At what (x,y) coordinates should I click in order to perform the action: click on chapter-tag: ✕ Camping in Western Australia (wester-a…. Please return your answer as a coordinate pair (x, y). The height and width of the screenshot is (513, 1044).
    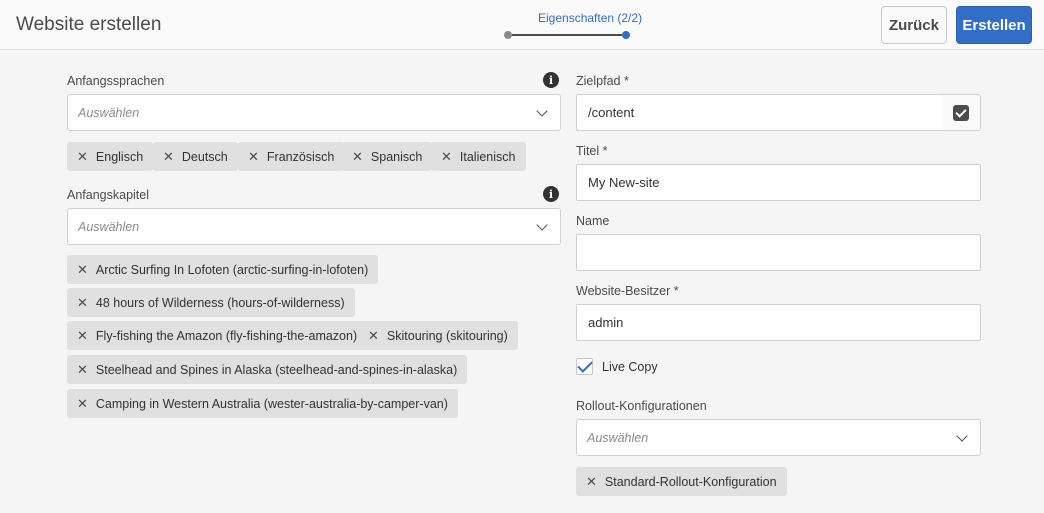
    Looking at the image, I should click on (262, 403).